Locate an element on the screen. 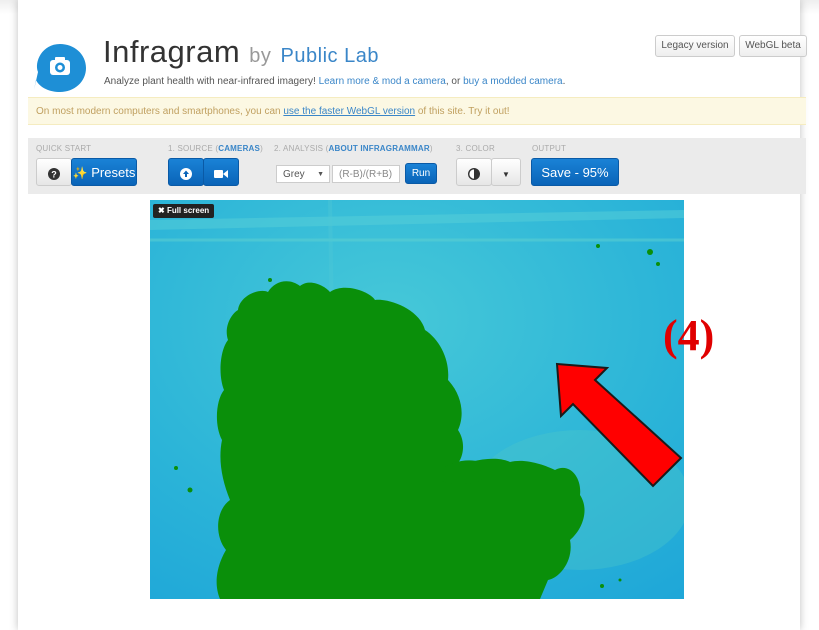  fullscreen-label: Full screen is located at coordinates (188, 210).